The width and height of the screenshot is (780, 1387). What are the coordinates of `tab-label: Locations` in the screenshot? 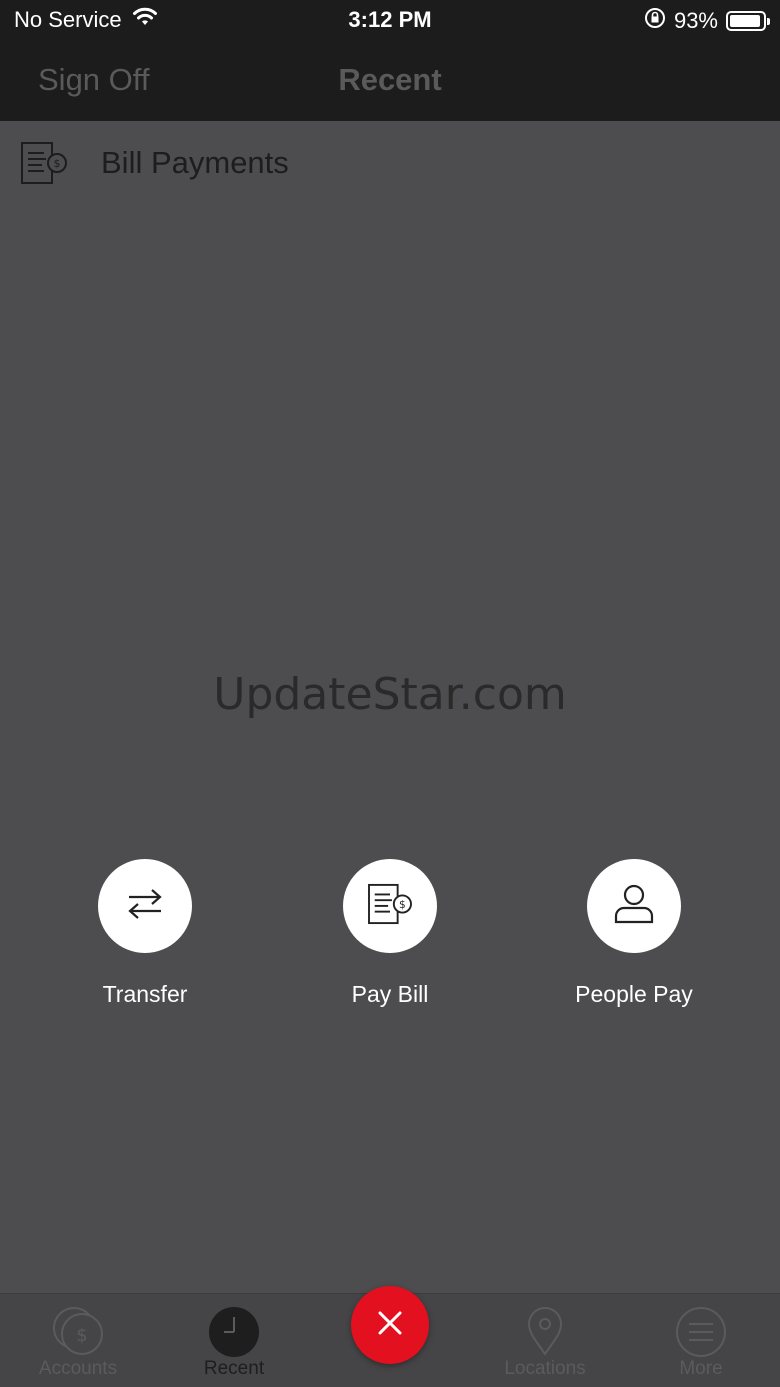 It's located at (545, 1368).